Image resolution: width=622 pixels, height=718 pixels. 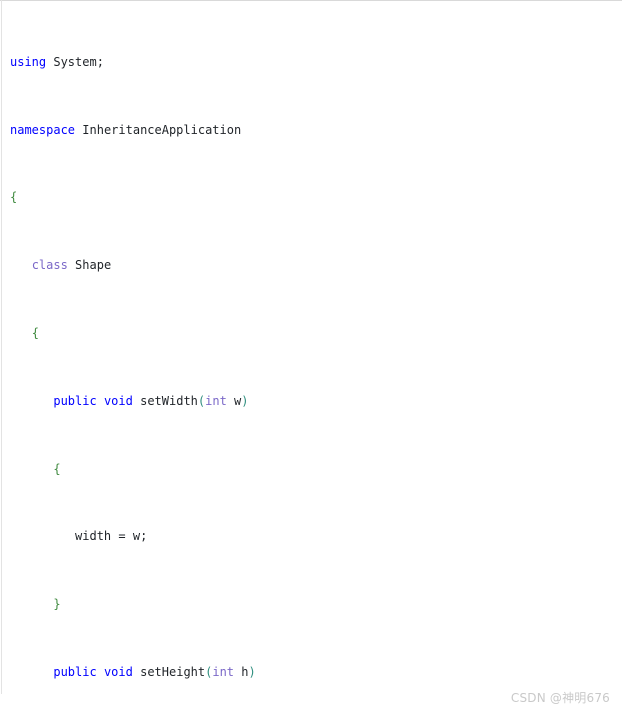 What do you see at coordinates (311, 265) in the screenshot?
I see `code-line-4: class Shape` at bounding box center [311, 265].